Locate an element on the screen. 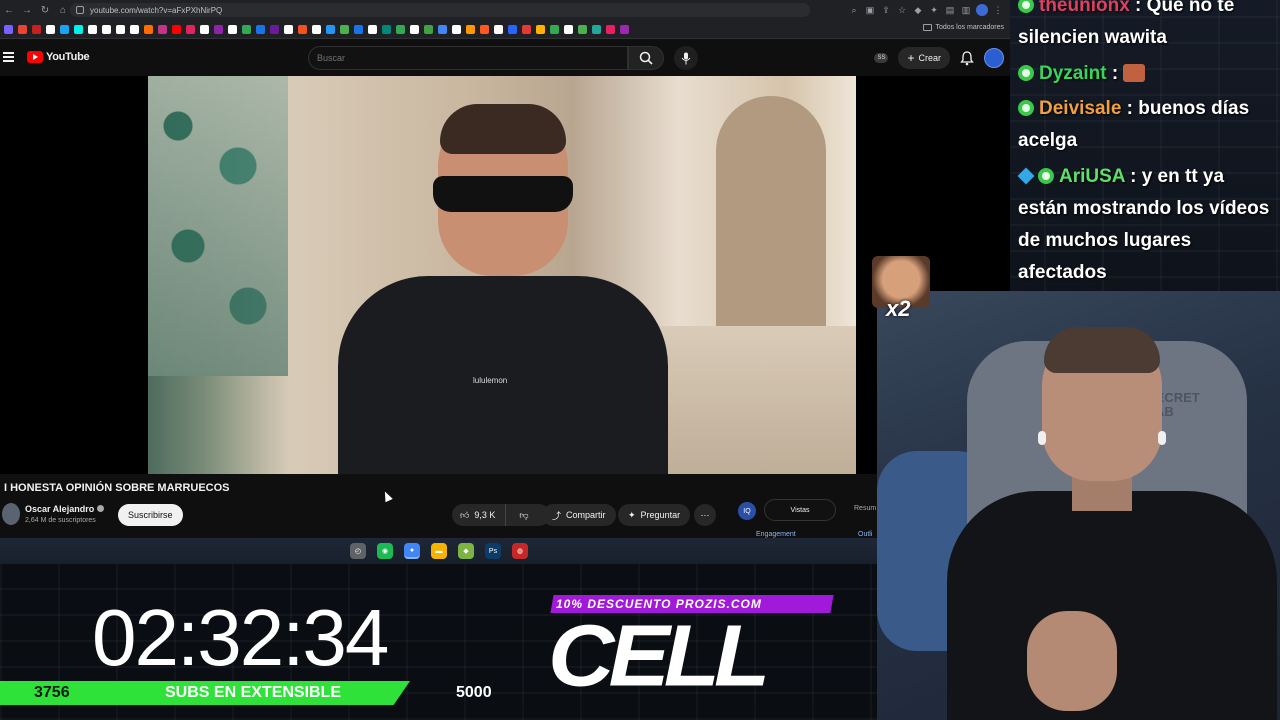  search-icon is located at coordinates (646, 58).